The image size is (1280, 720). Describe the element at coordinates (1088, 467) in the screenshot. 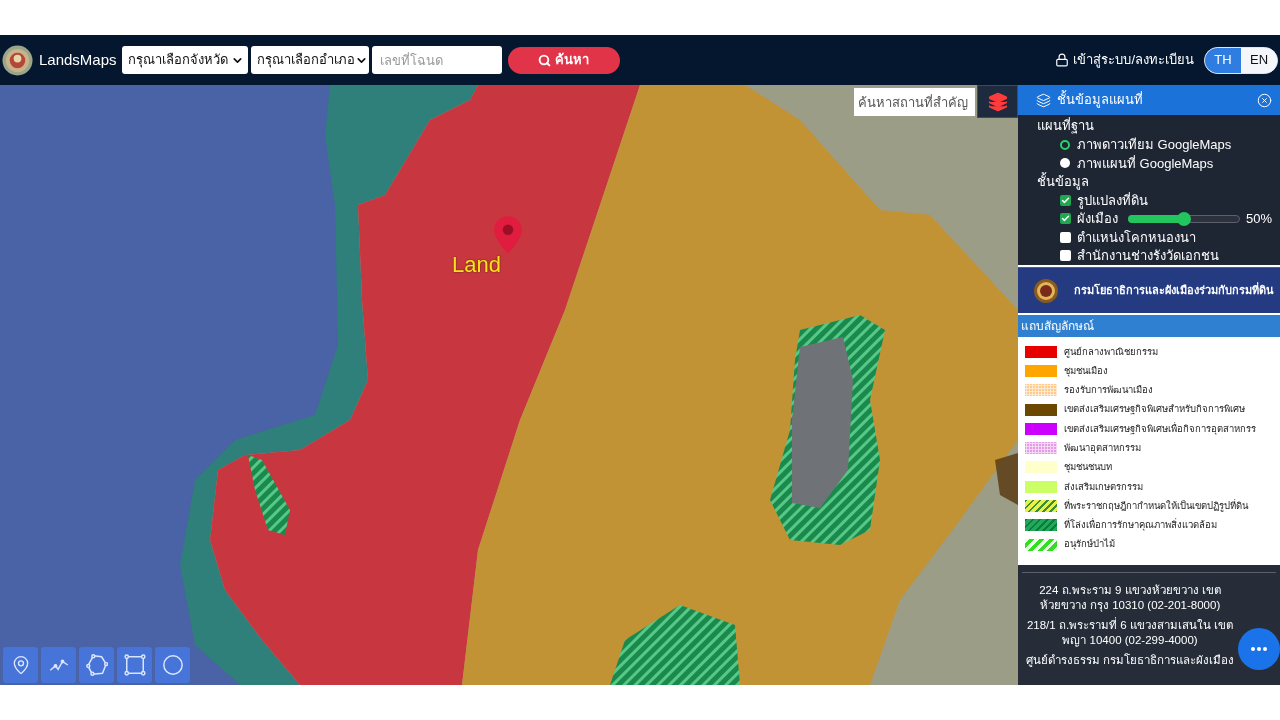

I see `legend-label: ชุมชนชนบท` at that location.